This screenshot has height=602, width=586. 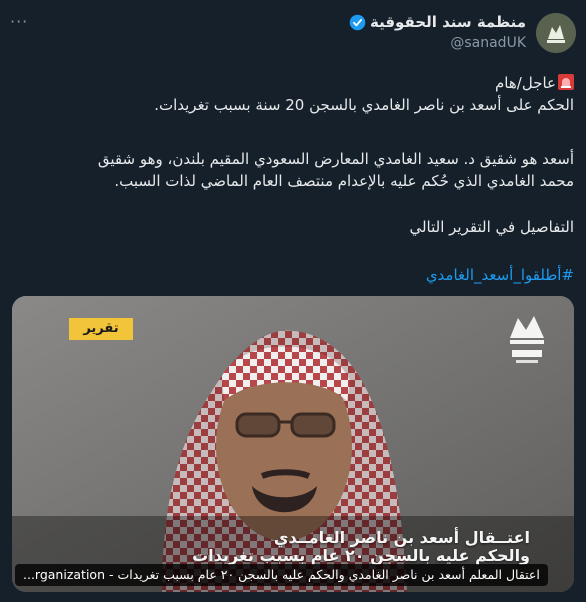 I want to click on report-tag: تقرير, so click(x=101, y=329).